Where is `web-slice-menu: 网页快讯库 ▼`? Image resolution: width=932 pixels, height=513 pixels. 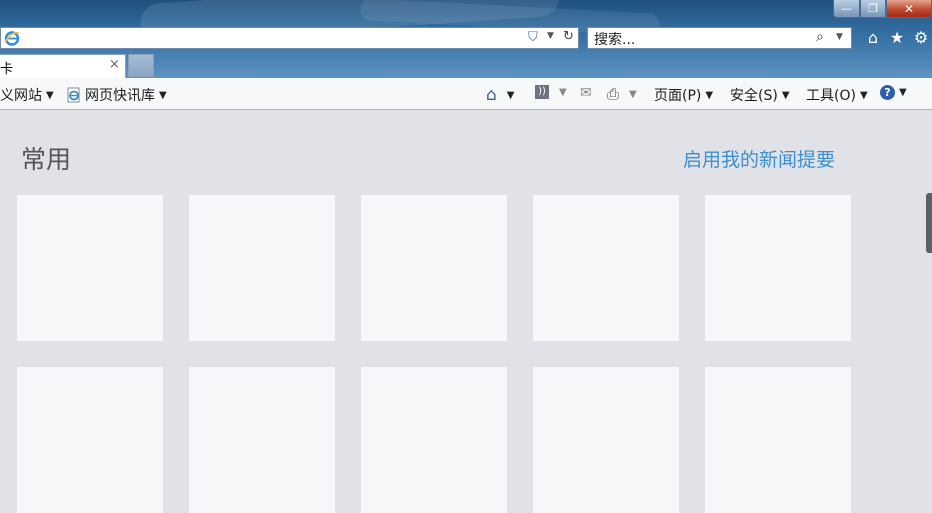
web-slice-menu: 网页快讯库 ▼ is located at coordinates (116, 95).